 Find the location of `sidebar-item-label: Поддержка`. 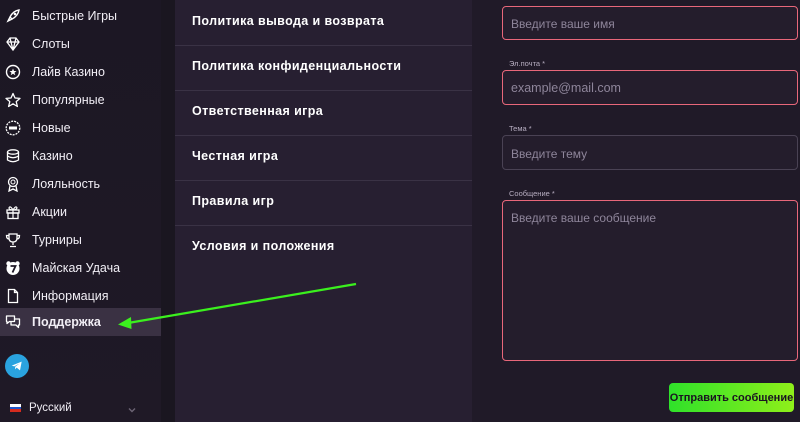

sidebar-item-label: Поддержка is located at coordinates (66, 322).